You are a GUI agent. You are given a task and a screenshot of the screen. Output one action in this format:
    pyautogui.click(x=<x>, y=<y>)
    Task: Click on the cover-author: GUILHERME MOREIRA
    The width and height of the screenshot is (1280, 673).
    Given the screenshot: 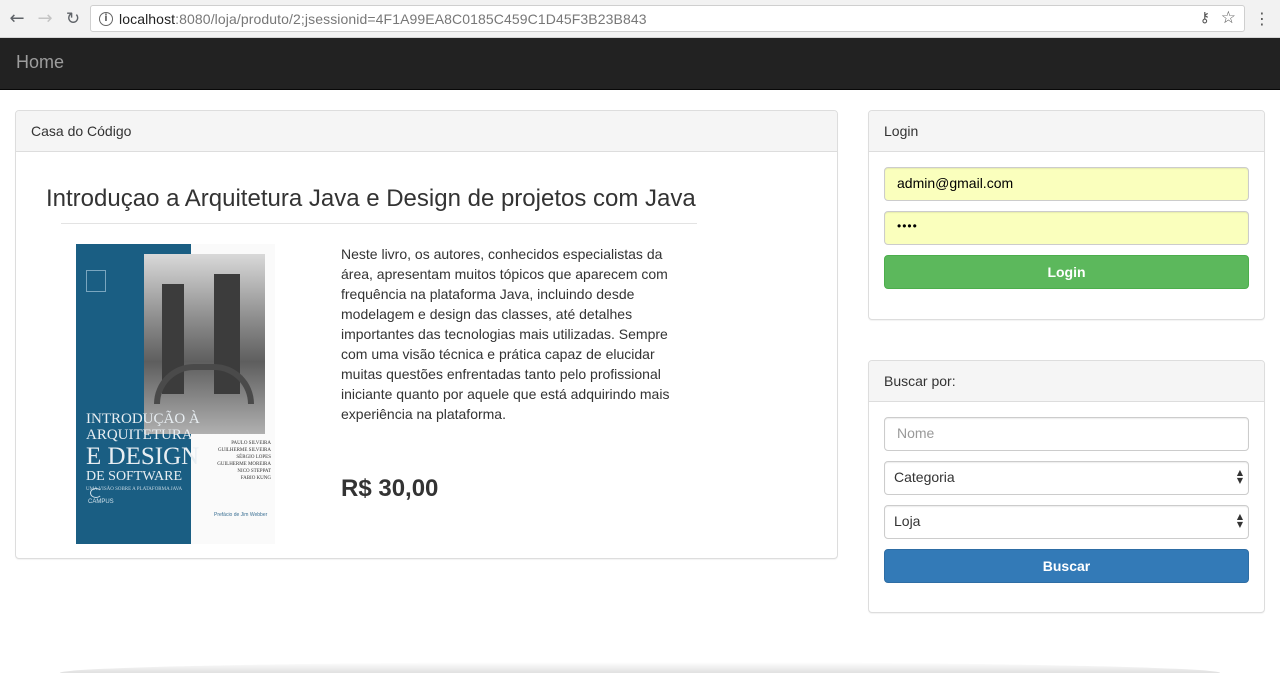 What is the action you would take?
    pyautogui.click(x=244, y=464)
    